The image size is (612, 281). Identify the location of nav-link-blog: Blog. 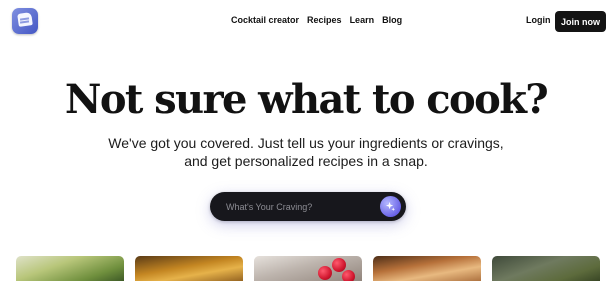
(392, 20).